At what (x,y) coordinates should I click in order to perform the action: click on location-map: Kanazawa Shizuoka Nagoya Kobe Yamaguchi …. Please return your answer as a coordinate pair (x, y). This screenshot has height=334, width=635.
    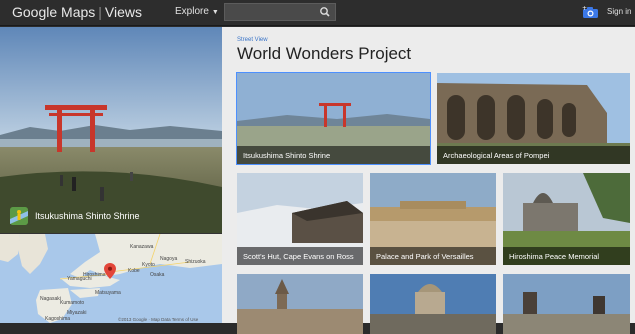
    Looking at the image, I should click on (111, 278).